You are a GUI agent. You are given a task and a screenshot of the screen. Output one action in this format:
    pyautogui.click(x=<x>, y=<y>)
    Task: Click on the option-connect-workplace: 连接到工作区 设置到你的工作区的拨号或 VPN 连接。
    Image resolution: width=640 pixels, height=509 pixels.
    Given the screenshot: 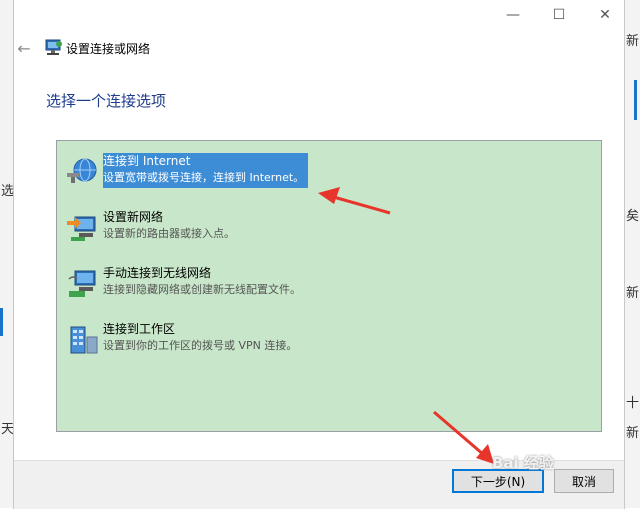 What is the action you would take?
    pyautogui.click(x=321, y=341)
    